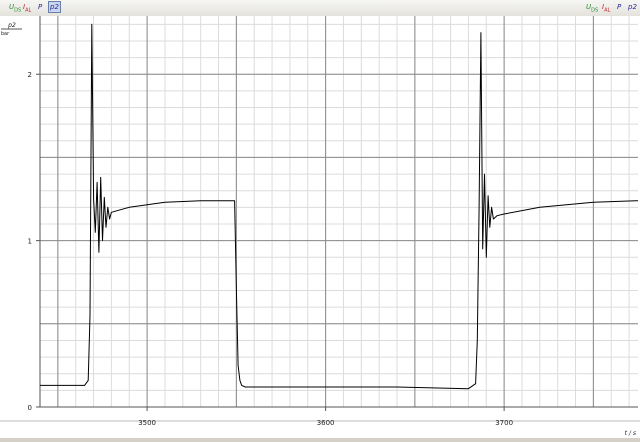  What do you see at coordinates (30, 75) in the screenshot?
I see `y-tick-label: 2` at bounding box center [30, 75].